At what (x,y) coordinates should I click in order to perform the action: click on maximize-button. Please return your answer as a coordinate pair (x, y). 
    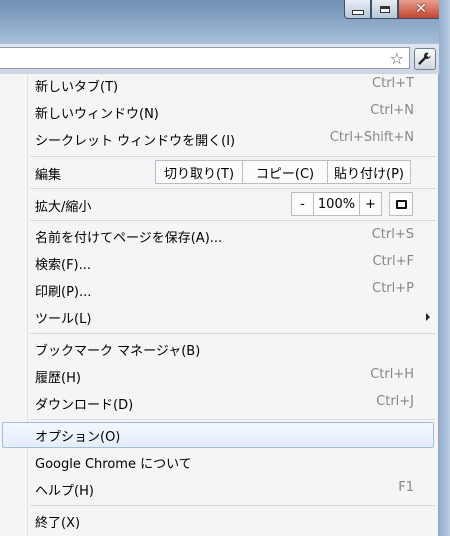
    Looking at the image, I should click on (384, 9).